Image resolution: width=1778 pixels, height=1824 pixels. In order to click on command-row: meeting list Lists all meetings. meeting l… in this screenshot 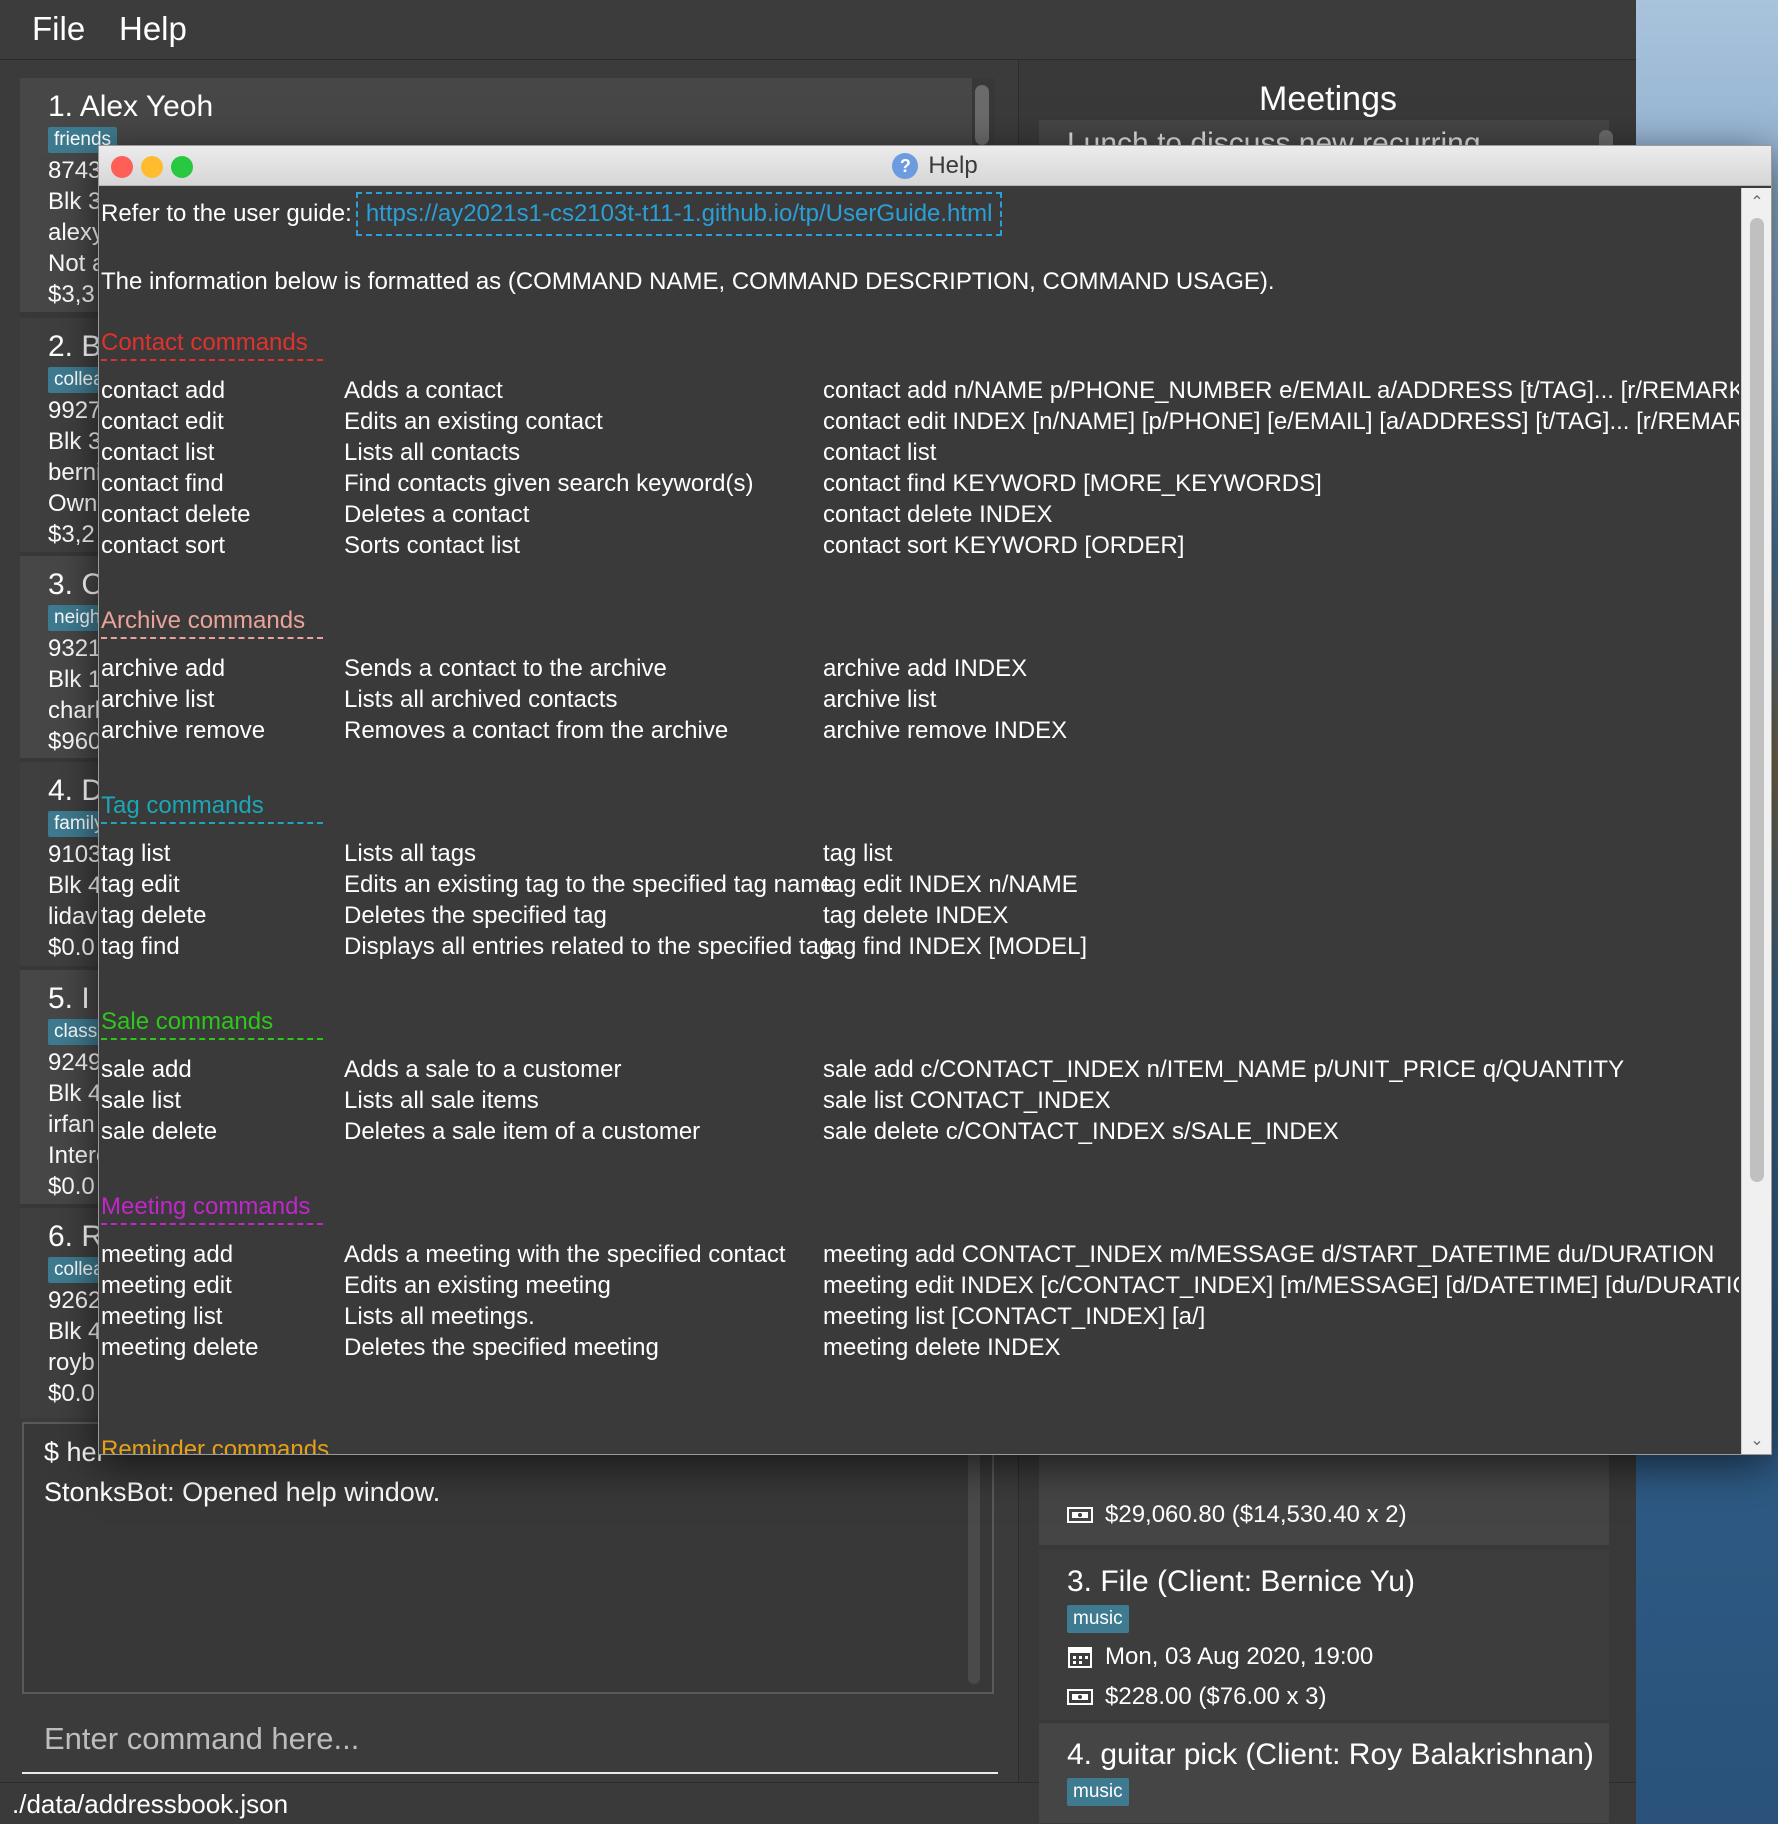, I will do `click(920, 1318)`.